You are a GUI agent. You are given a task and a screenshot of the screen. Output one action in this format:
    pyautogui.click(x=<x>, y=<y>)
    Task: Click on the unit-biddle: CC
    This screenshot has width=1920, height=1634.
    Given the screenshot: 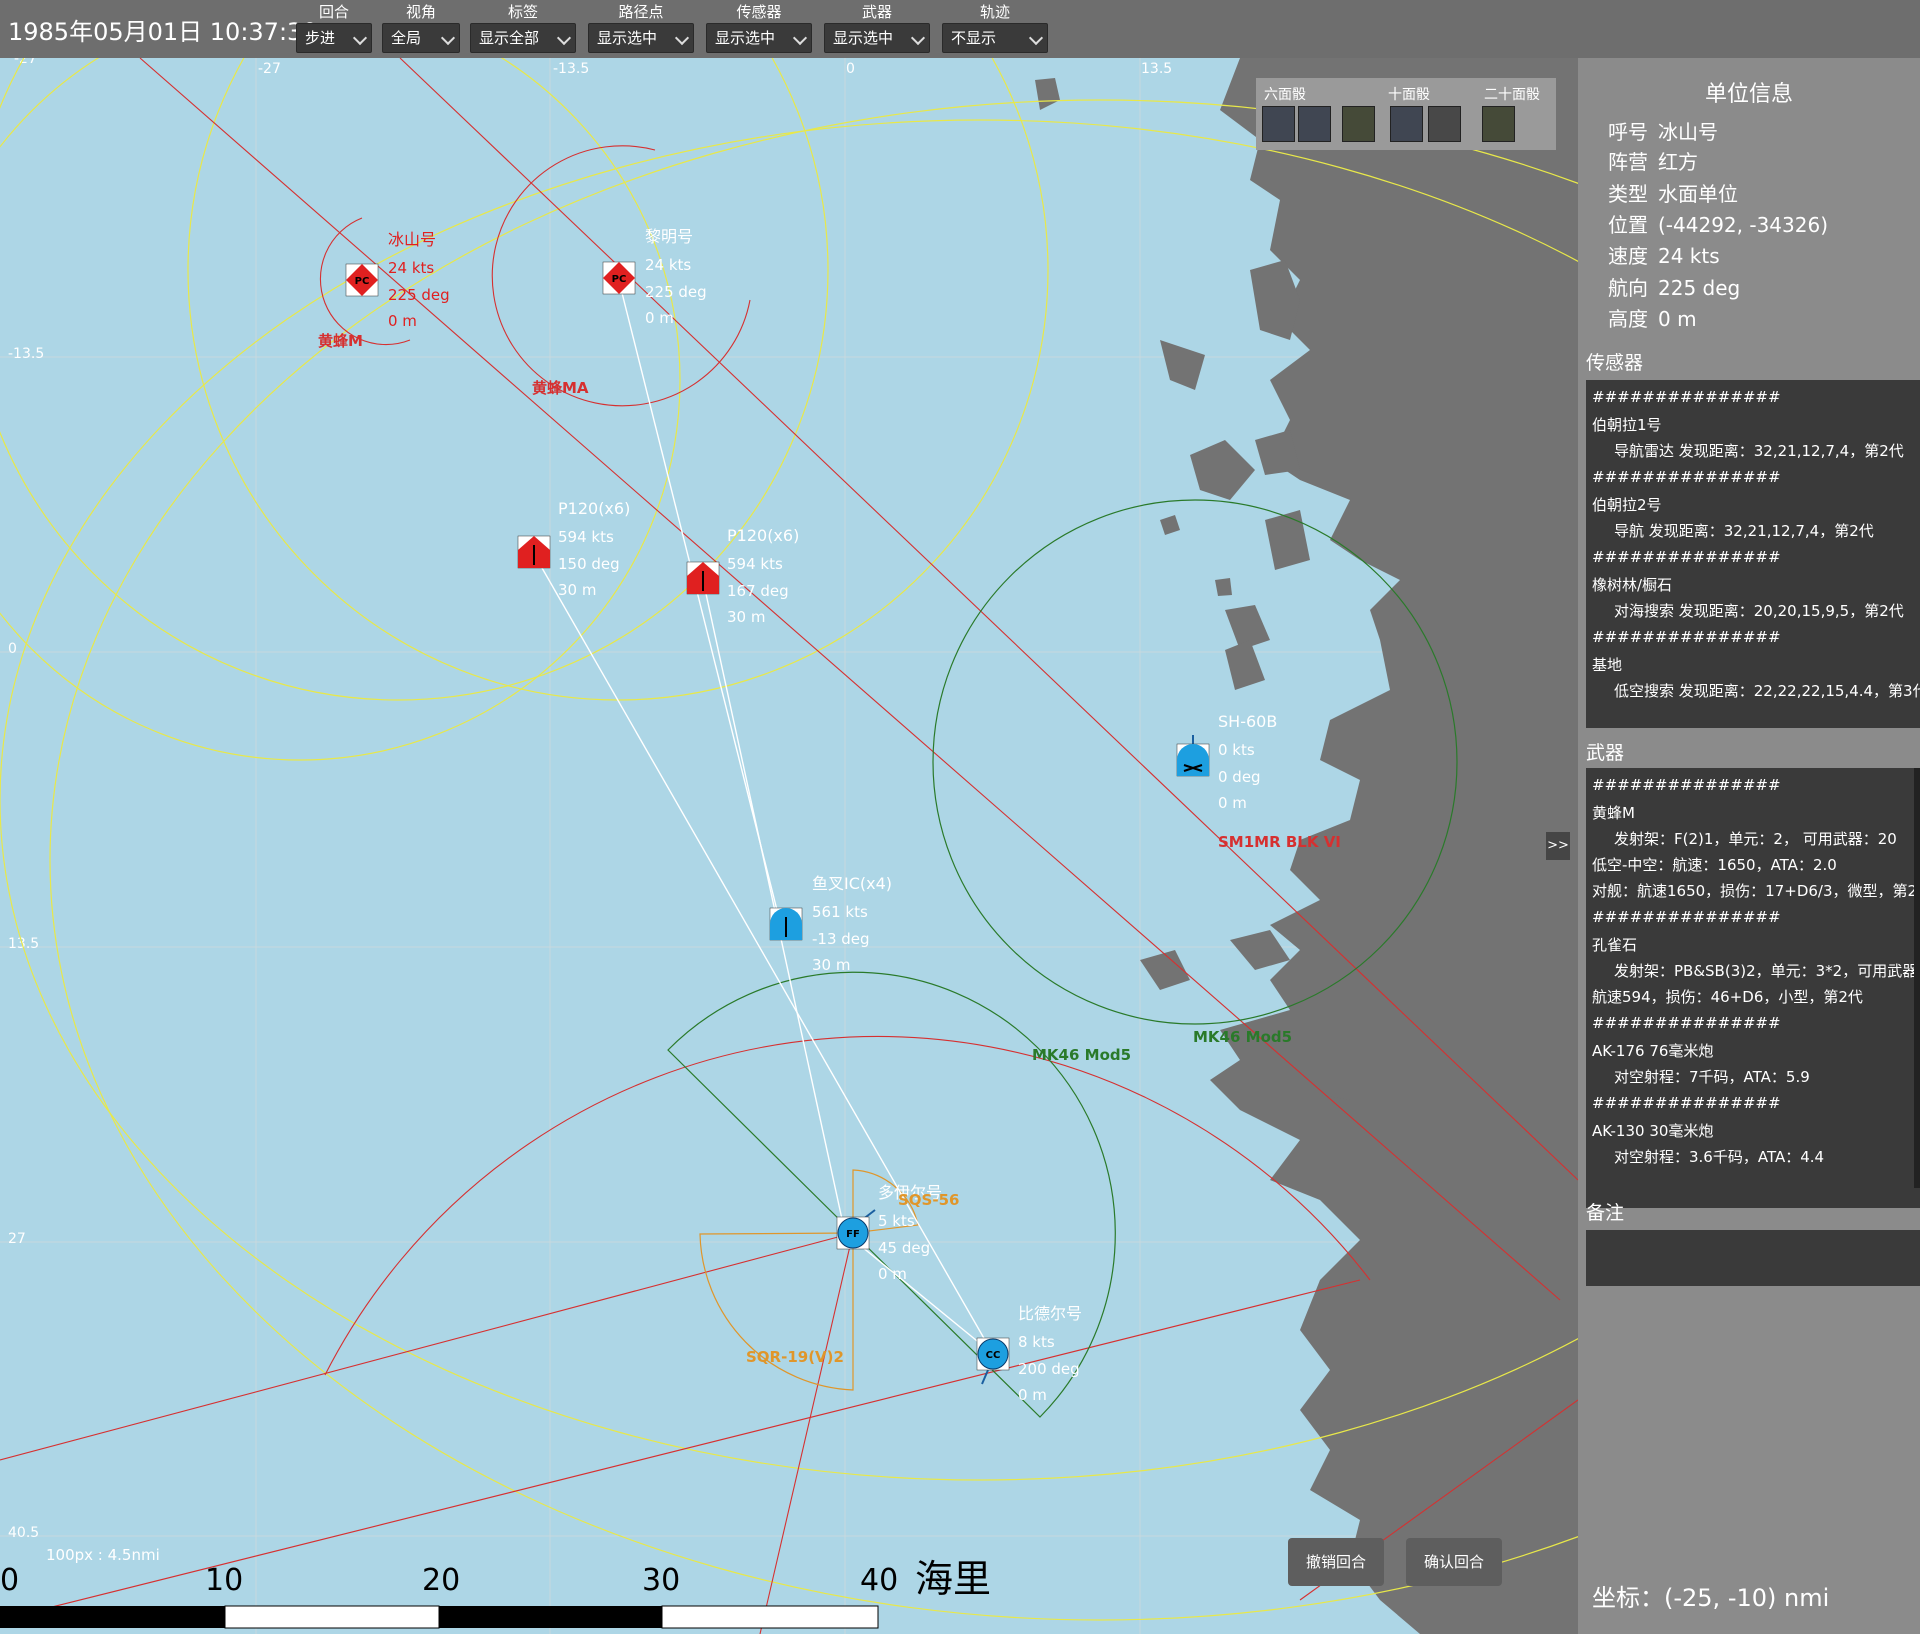 What is the action you would take?
    pyautogui.click(x=993, y=1361)
    